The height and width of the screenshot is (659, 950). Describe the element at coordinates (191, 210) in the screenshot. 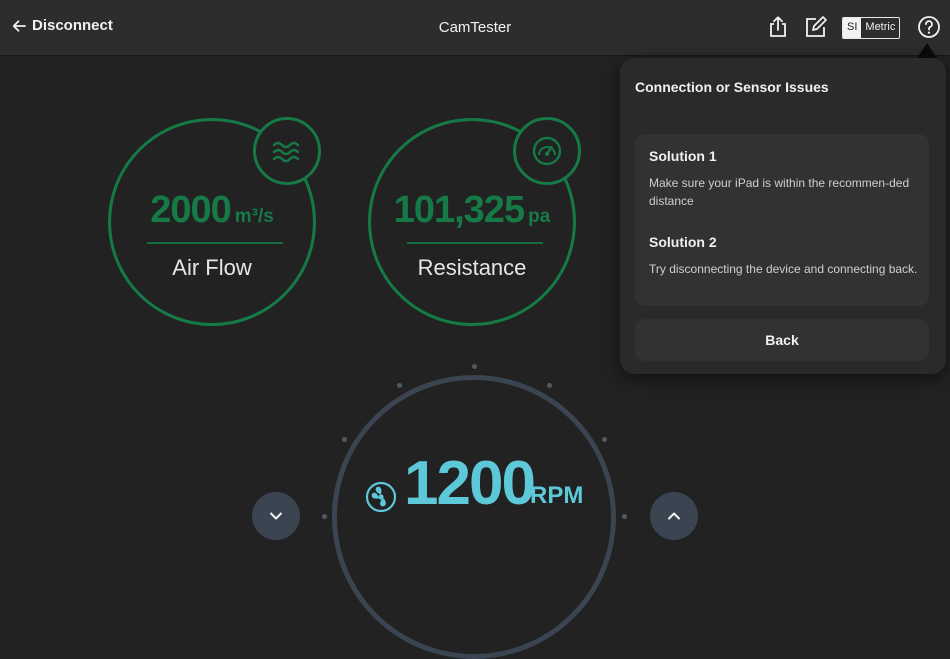

I see `air-flow-value: 2000` at that location.